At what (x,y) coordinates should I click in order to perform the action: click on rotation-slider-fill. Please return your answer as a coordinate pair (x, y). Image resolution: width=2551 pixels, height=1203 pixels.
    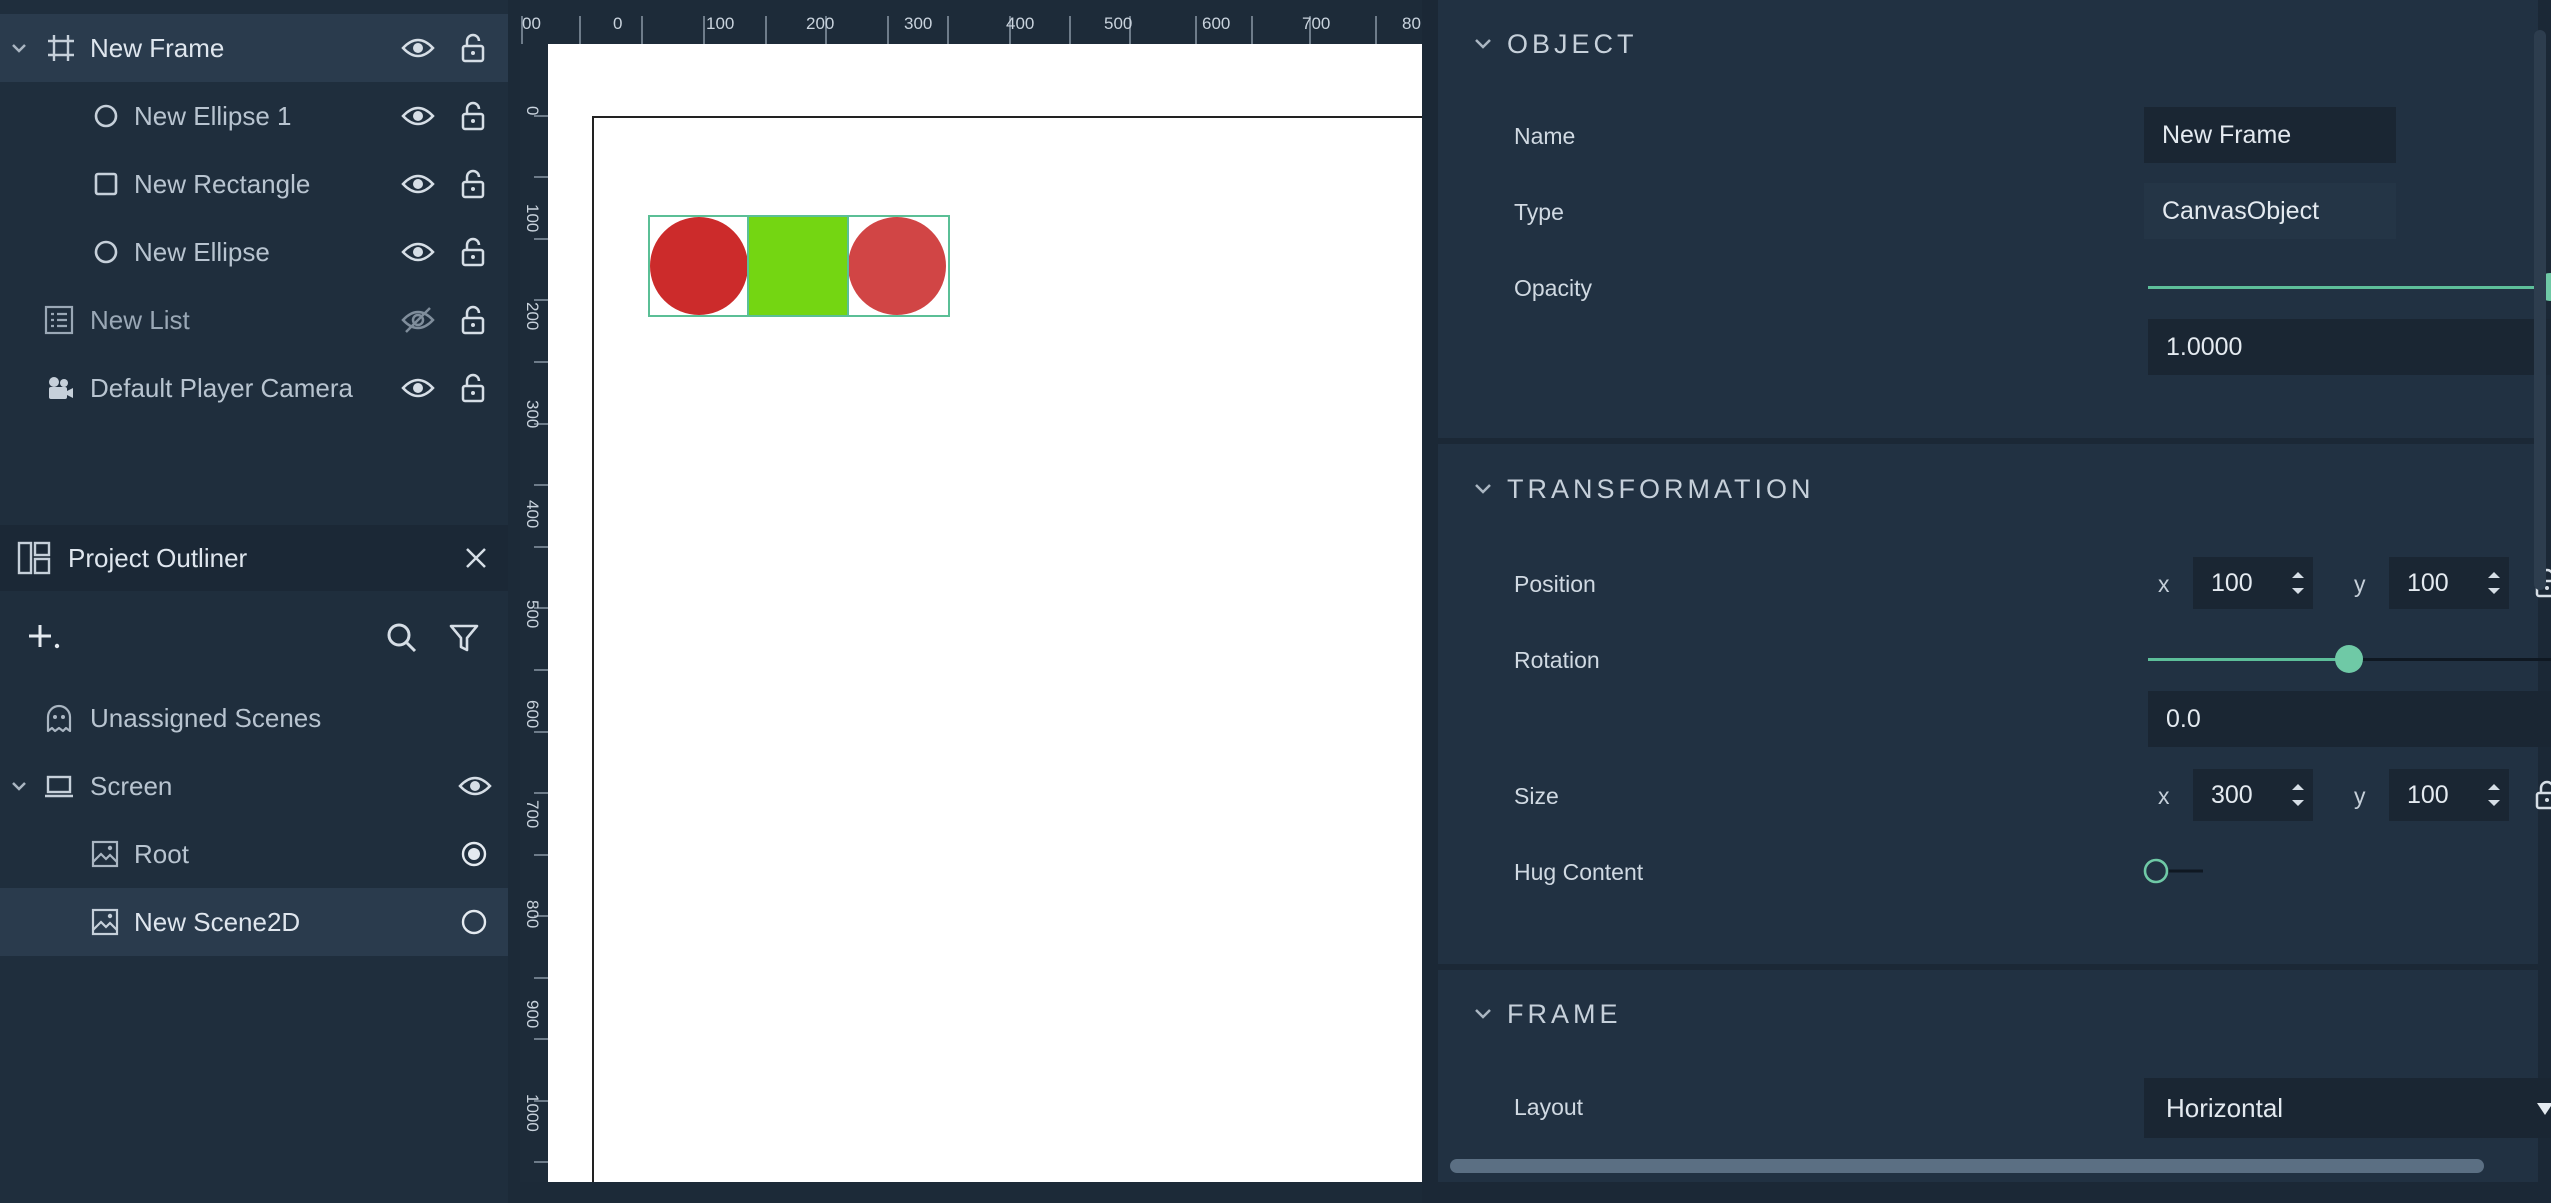
    Looking at the image, I should click on (2248, 659).